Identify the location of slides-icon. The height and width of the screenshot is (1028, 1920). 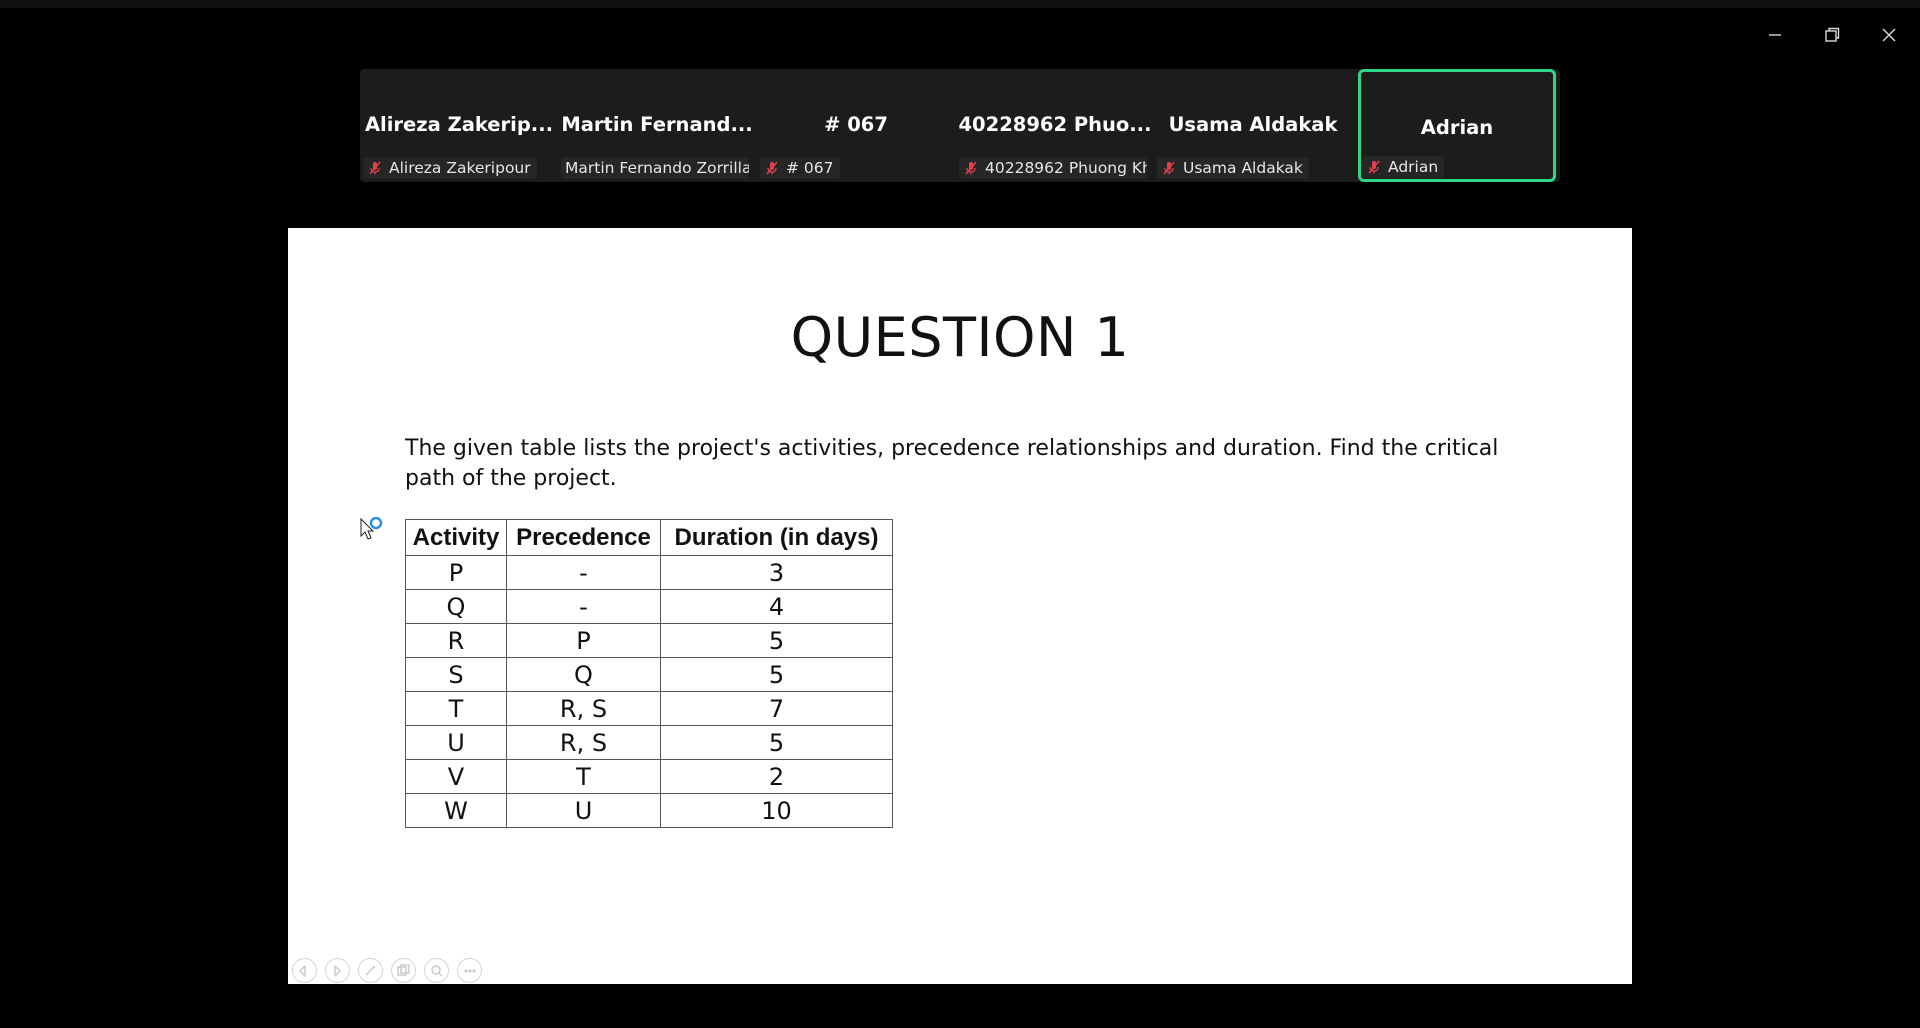
(403, 969).